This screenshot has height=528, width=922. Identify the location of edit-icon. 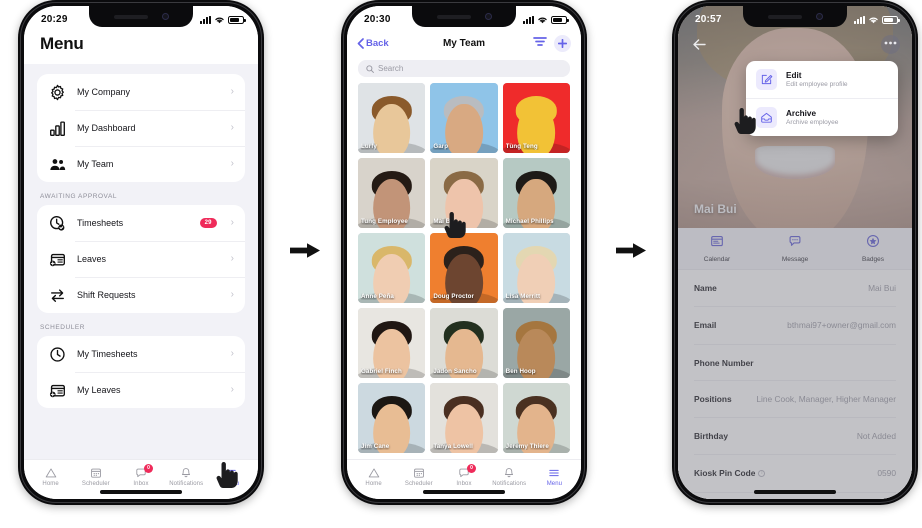
(766, 79).